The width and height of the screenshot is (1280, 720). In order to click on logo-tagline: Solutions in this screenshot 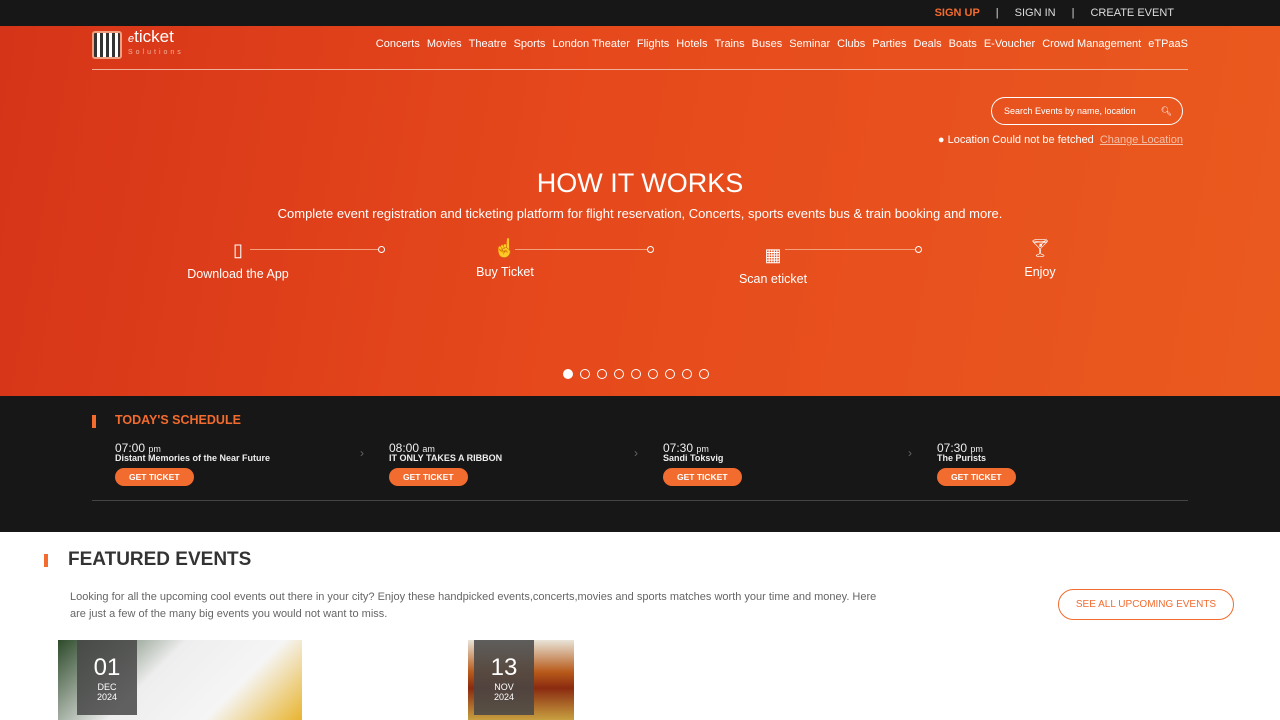, I will do `click(156, 52)`.